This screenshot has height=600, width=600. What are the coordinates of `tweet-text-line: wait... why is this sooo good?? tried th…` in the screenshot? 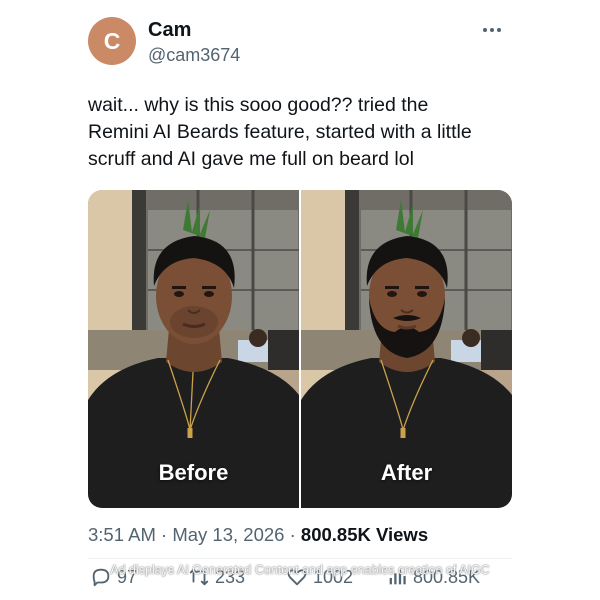 It's located at (258, 105).